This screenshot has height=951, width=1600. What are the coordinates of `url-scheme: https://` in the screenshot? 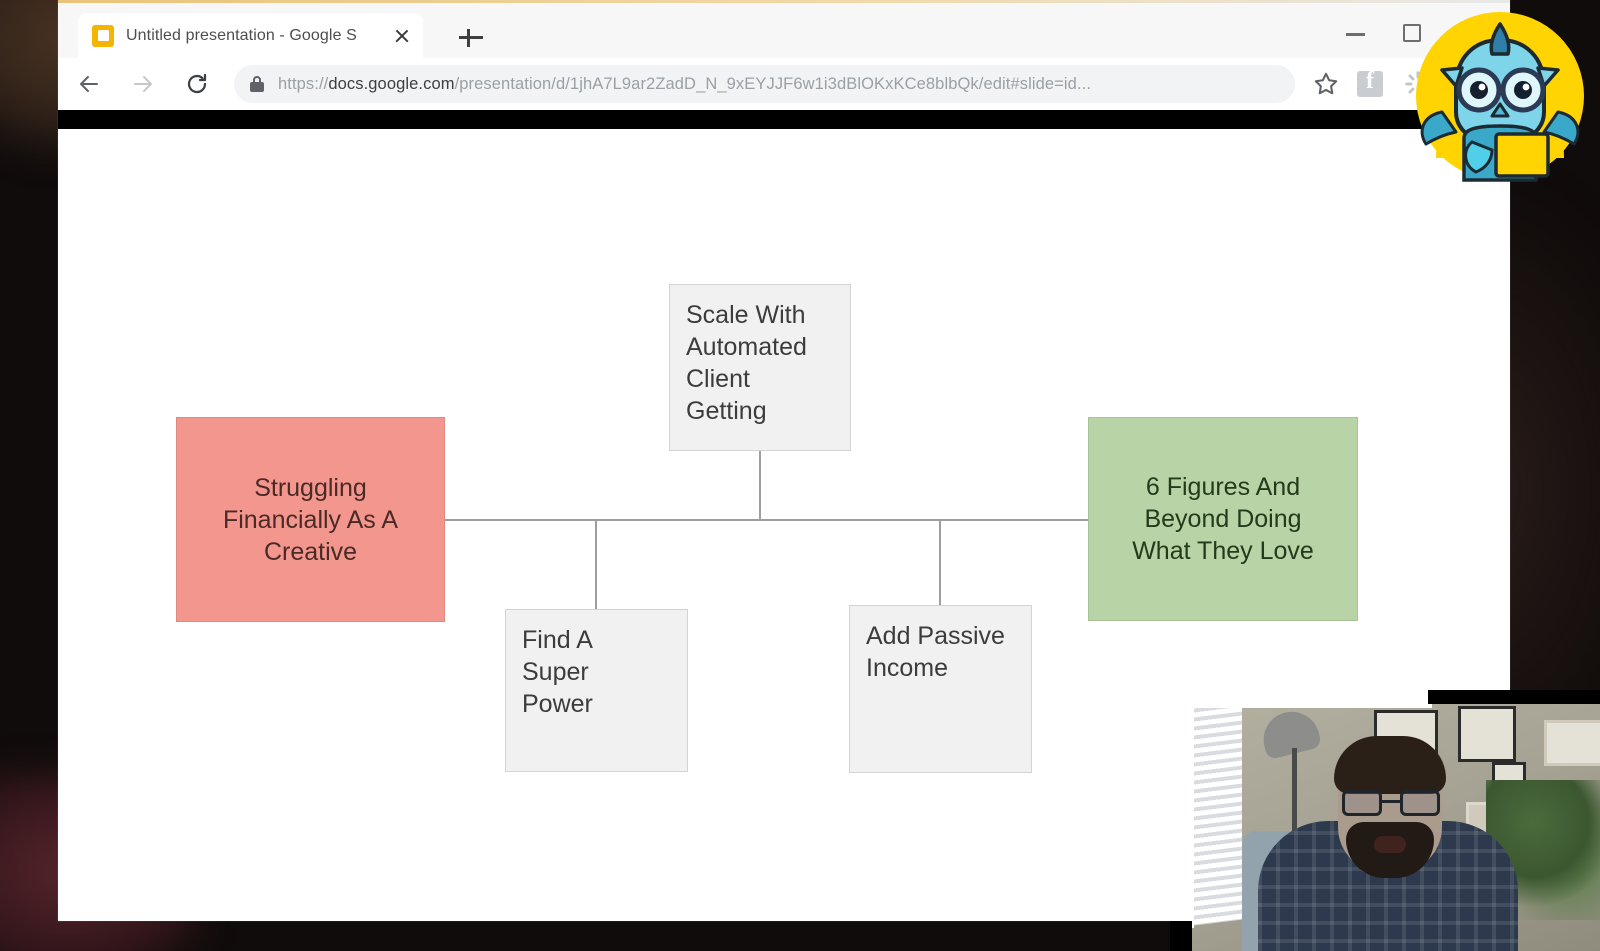 It's located at (303, 83).